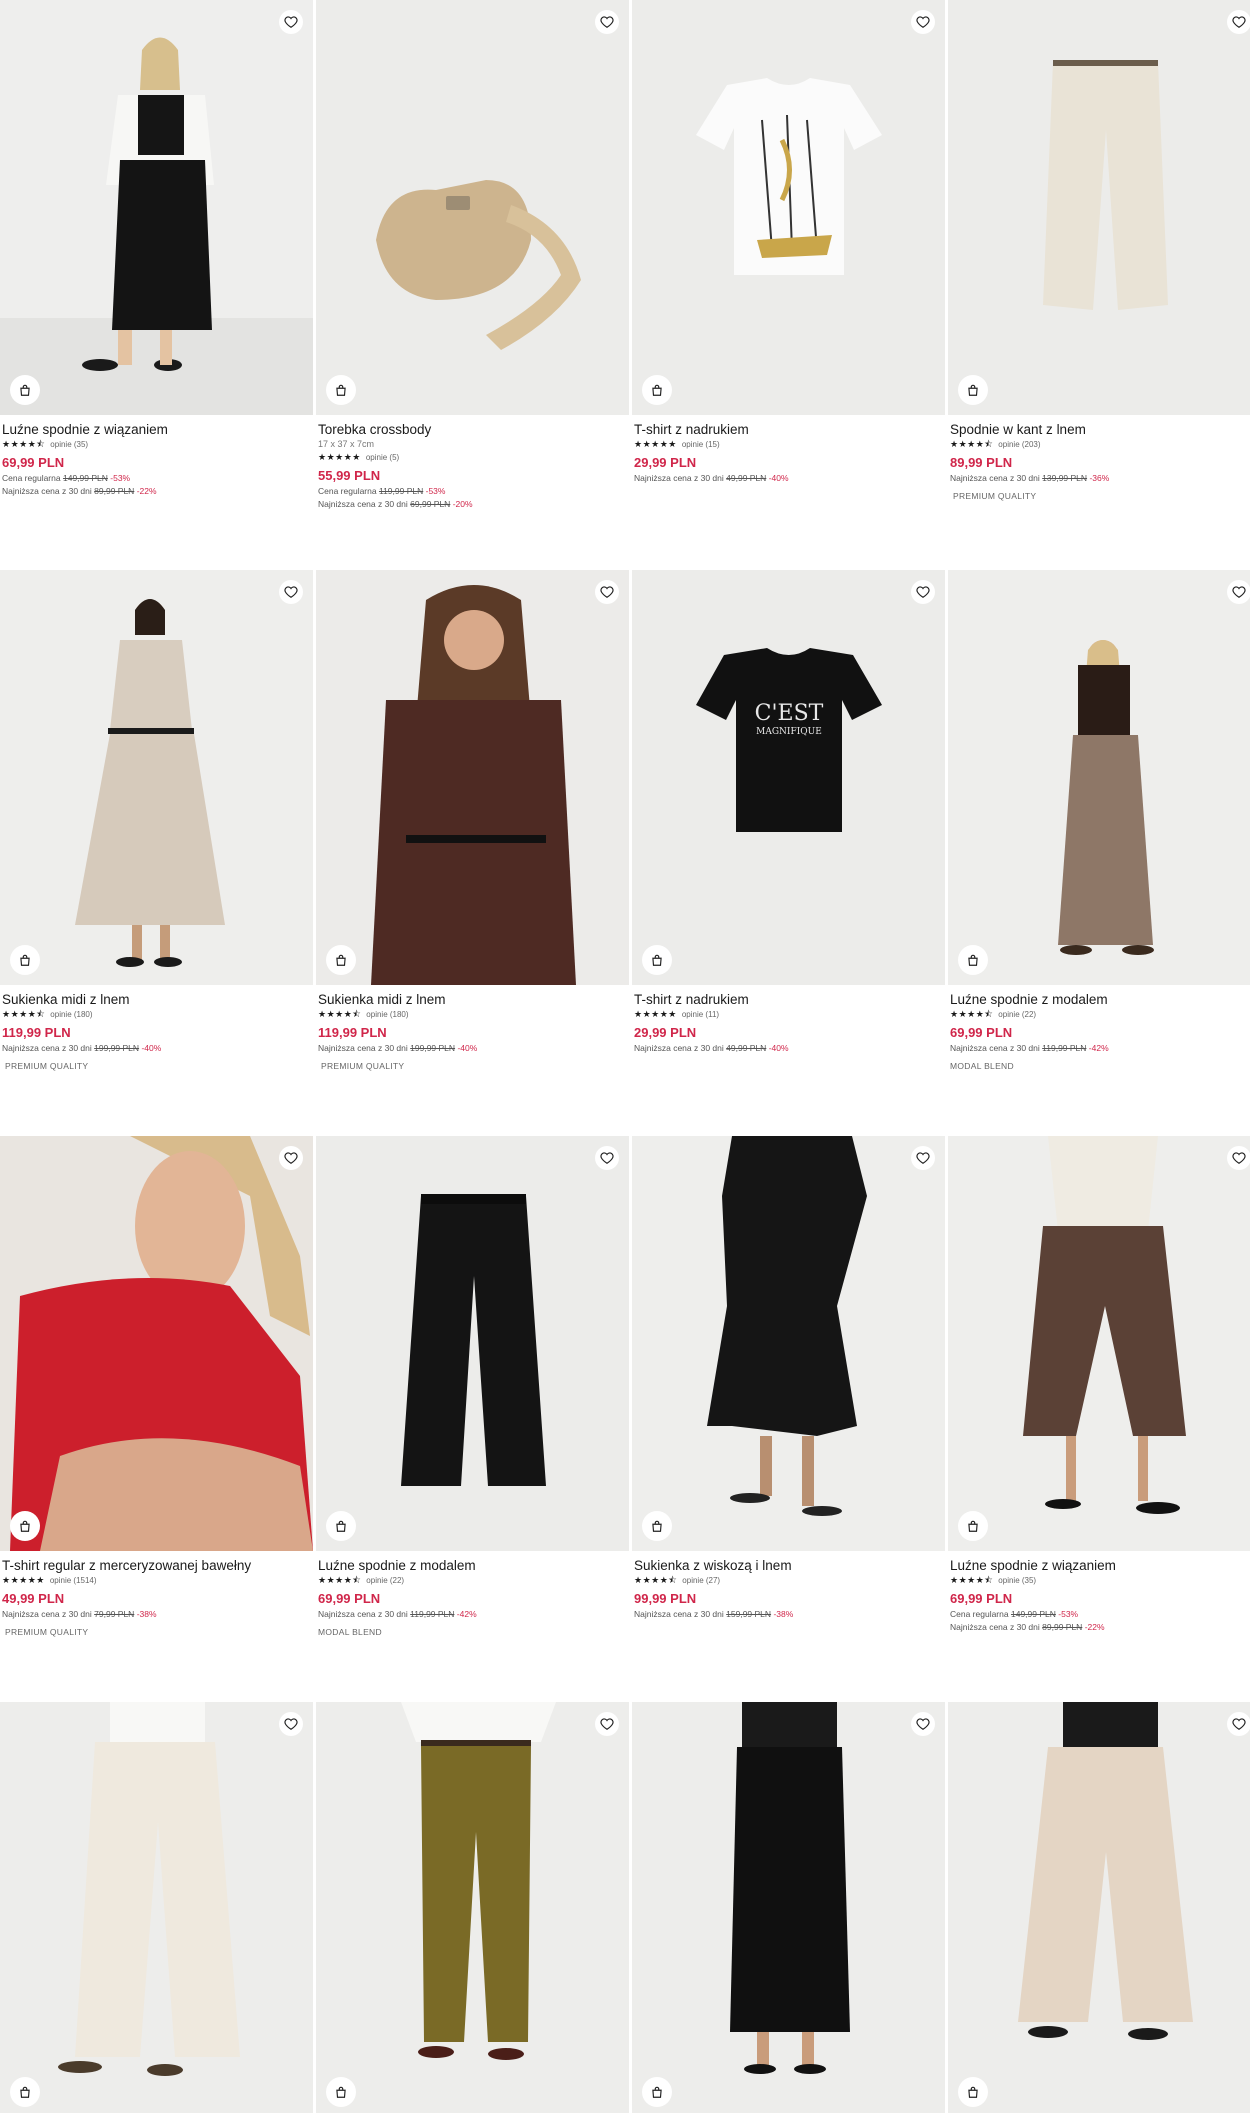  I want to click on product-name: Torebka crossbody, so click(472, 429).